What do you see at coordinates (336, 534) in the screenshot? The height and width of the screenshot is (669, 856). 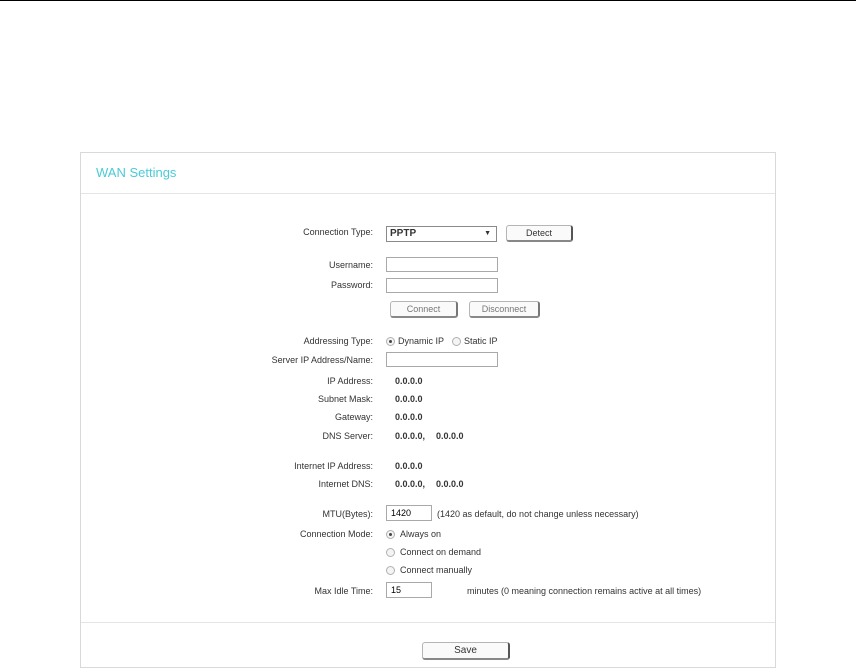 I see `connection-mode-label: Connection Mode:` at bounding box center [336, 534].